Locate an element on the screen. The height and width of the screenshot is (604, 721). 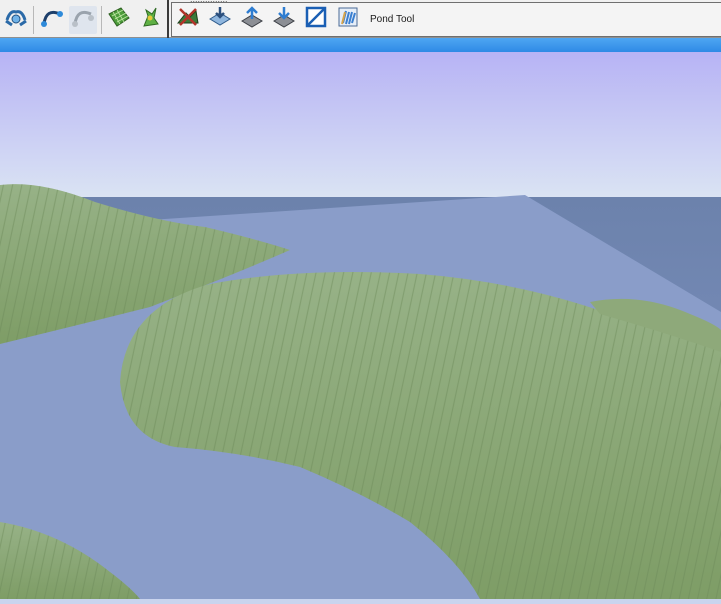
toolbar-group-edit is located at coordinates (83, 19).